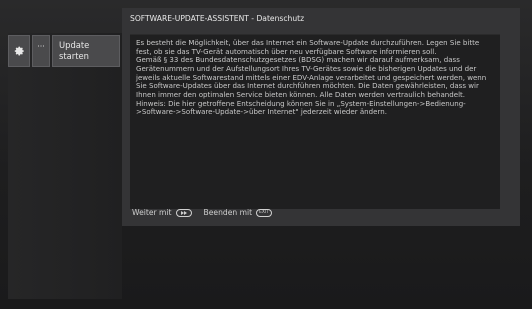 This screenshot has width=532, height=309. I want to click on continue-label: Weiter mit, so click(152, 212).